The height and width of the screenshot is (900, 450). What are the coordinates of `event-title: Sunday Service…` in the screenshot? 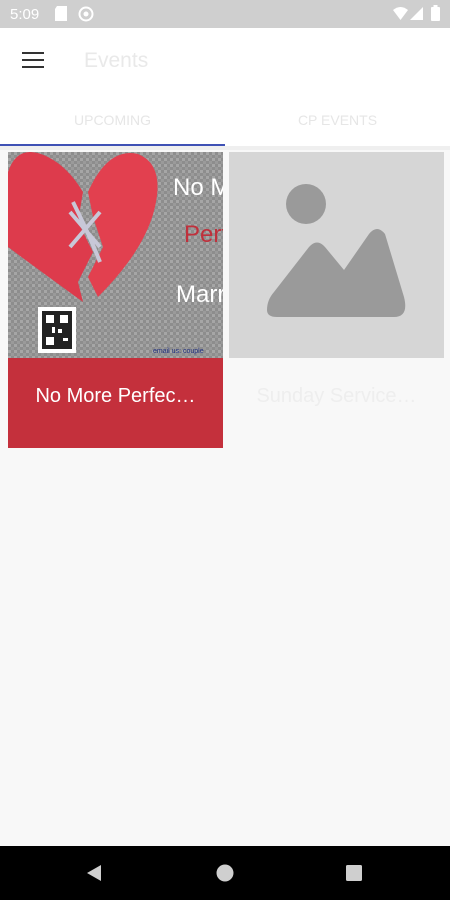 It's located at (336, 396).